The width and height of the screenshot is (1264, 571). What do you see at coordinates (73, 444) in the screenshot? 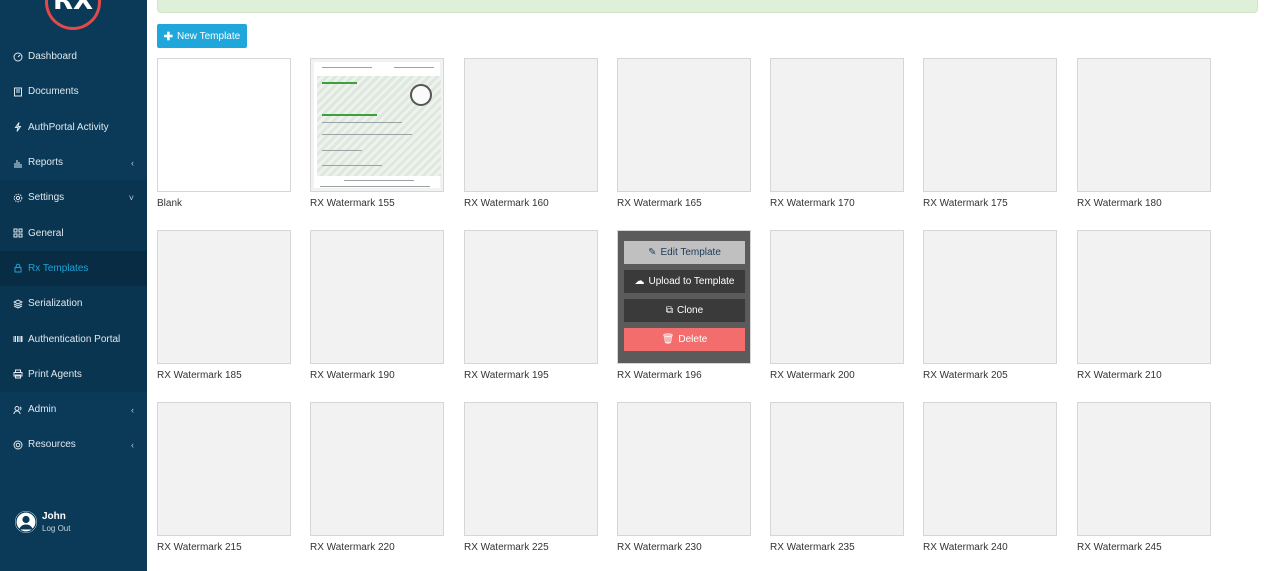
I see `sidebar-item-resources: Resources ‹` at bounding box center [73, 444].